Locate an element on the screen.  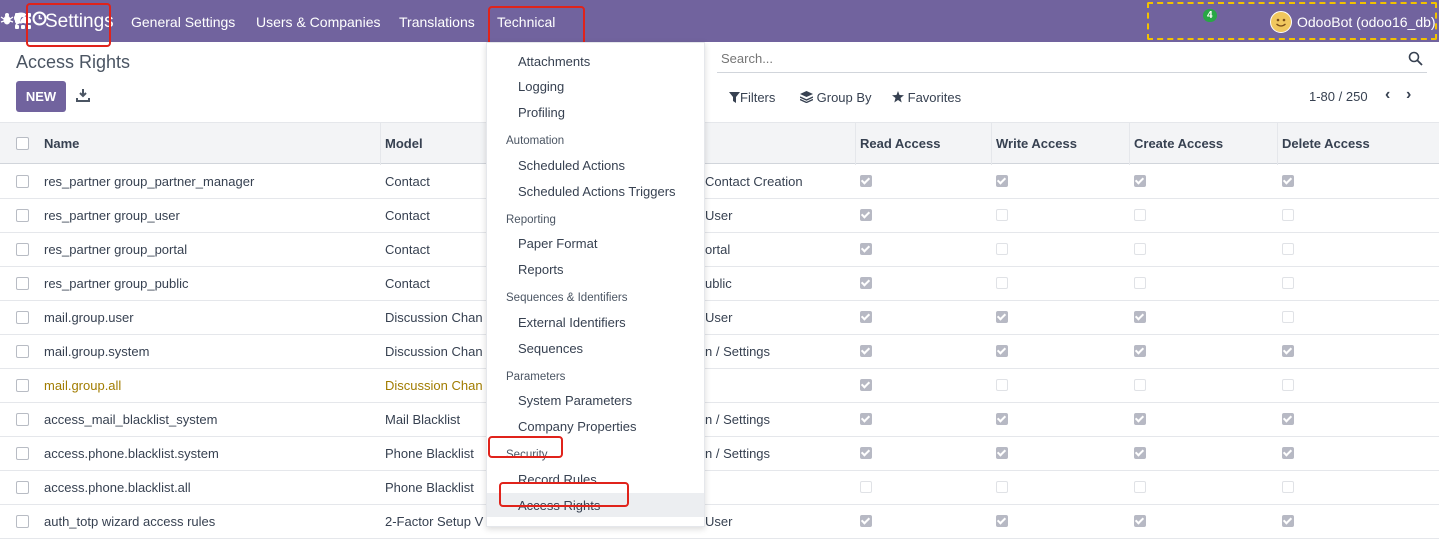
table-row: mail.group.user Discussion Chan User is located at coordinates (719, 318).